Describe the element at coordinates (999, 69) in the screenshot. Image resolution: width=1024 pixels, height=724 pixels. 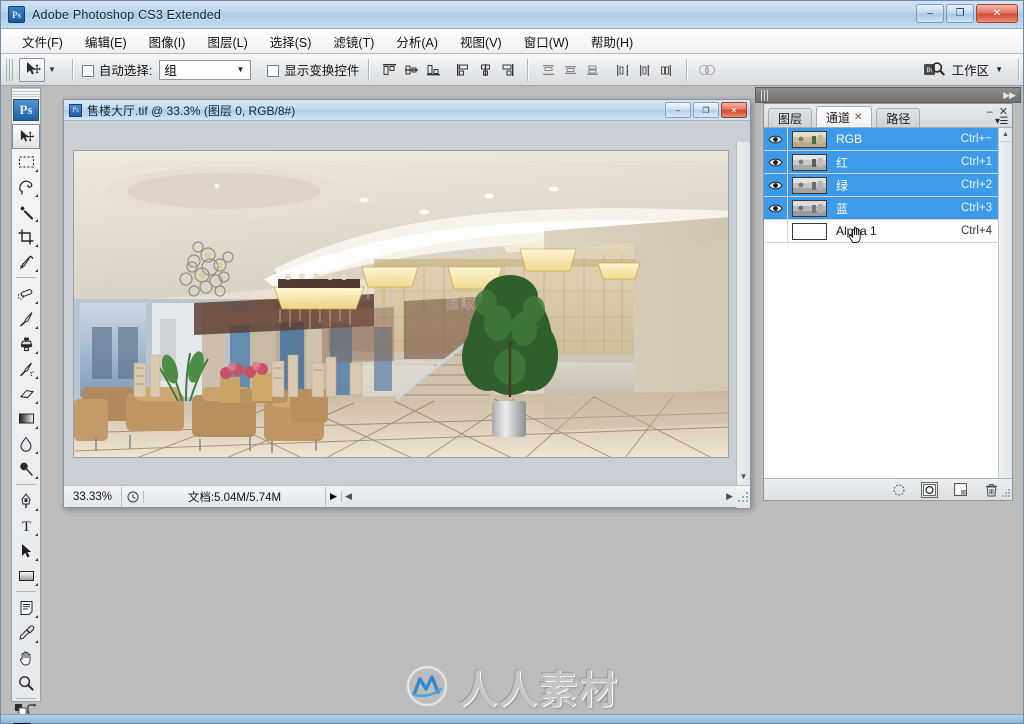
I see `workspace-chevron-down-icon: ▼` at that location.